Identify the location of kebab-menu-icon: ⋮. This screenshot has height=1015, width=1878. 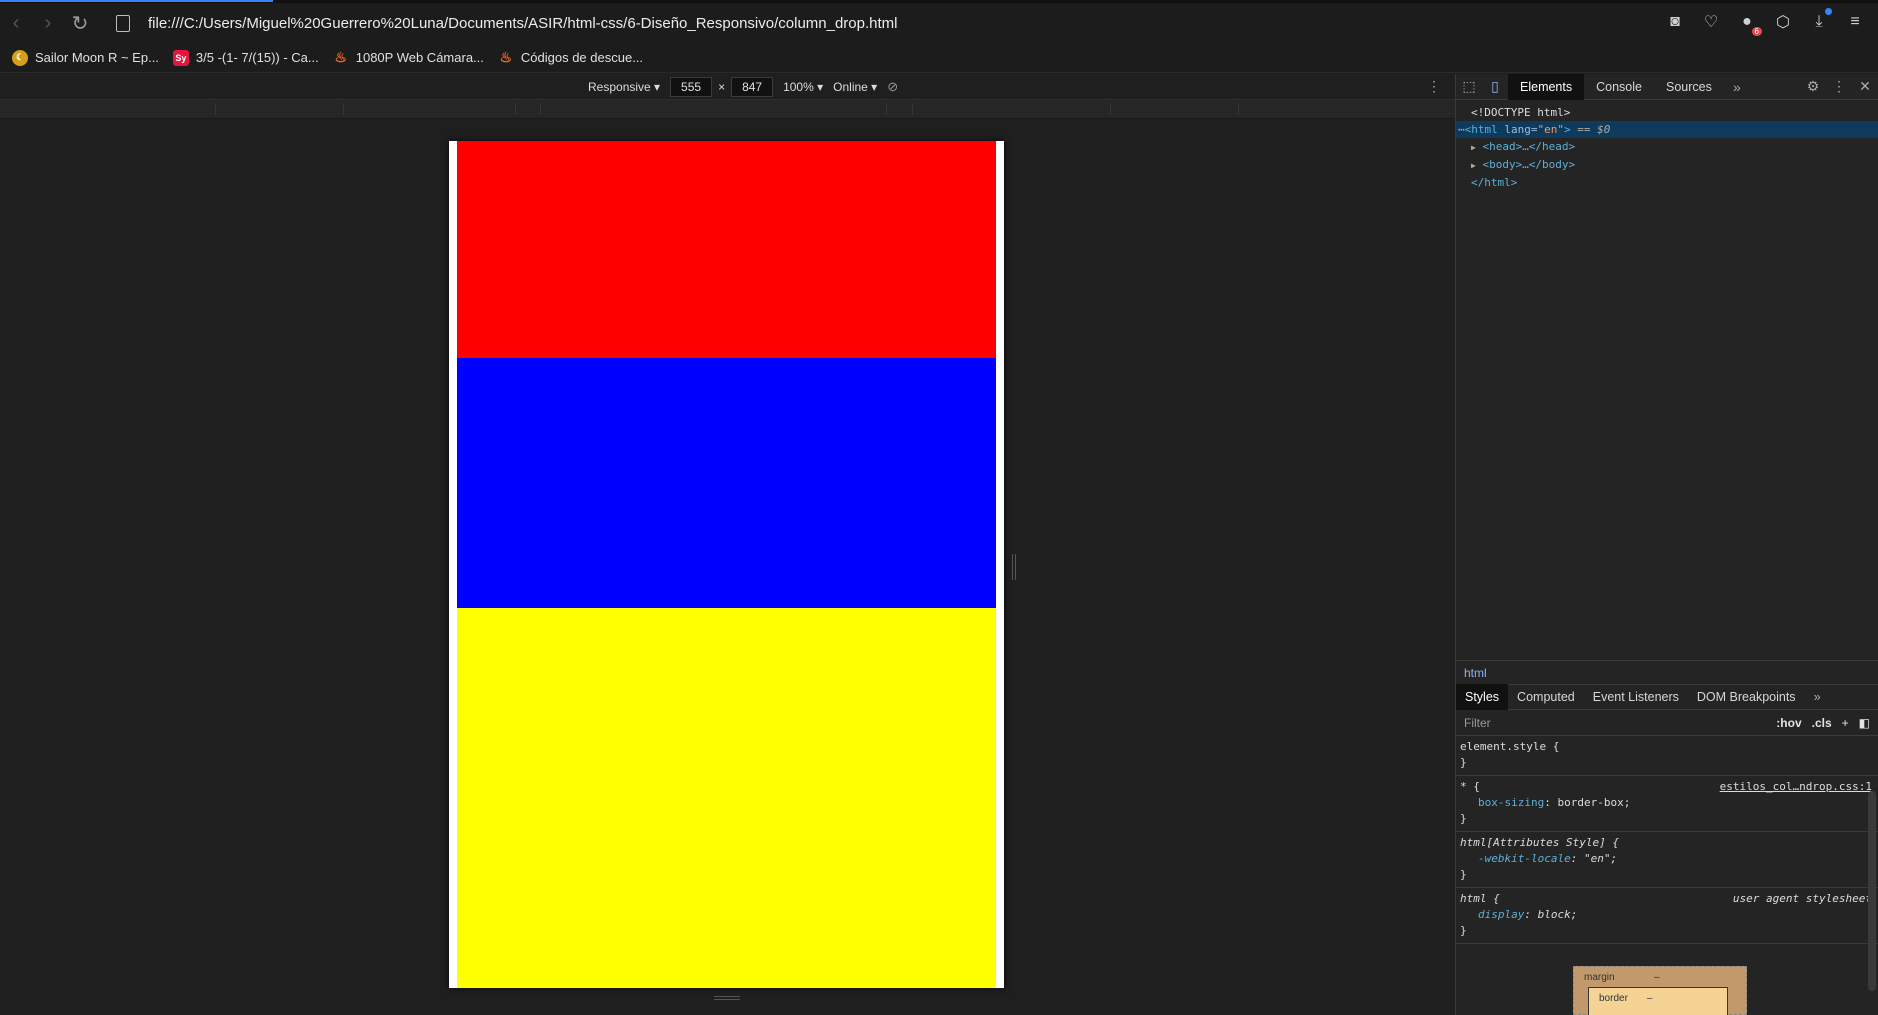
(1839, 86).